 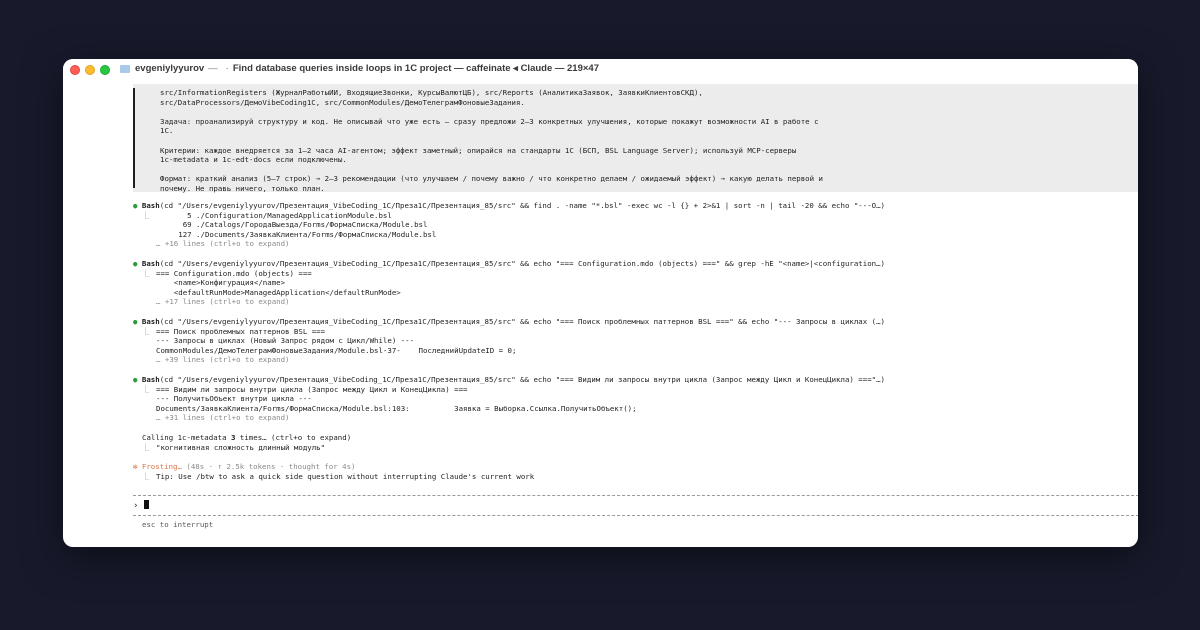 What do you see at coordinates (141, 505) in the screenshot?
I see `input-prompt: ›` at bounding box center [141, 505].